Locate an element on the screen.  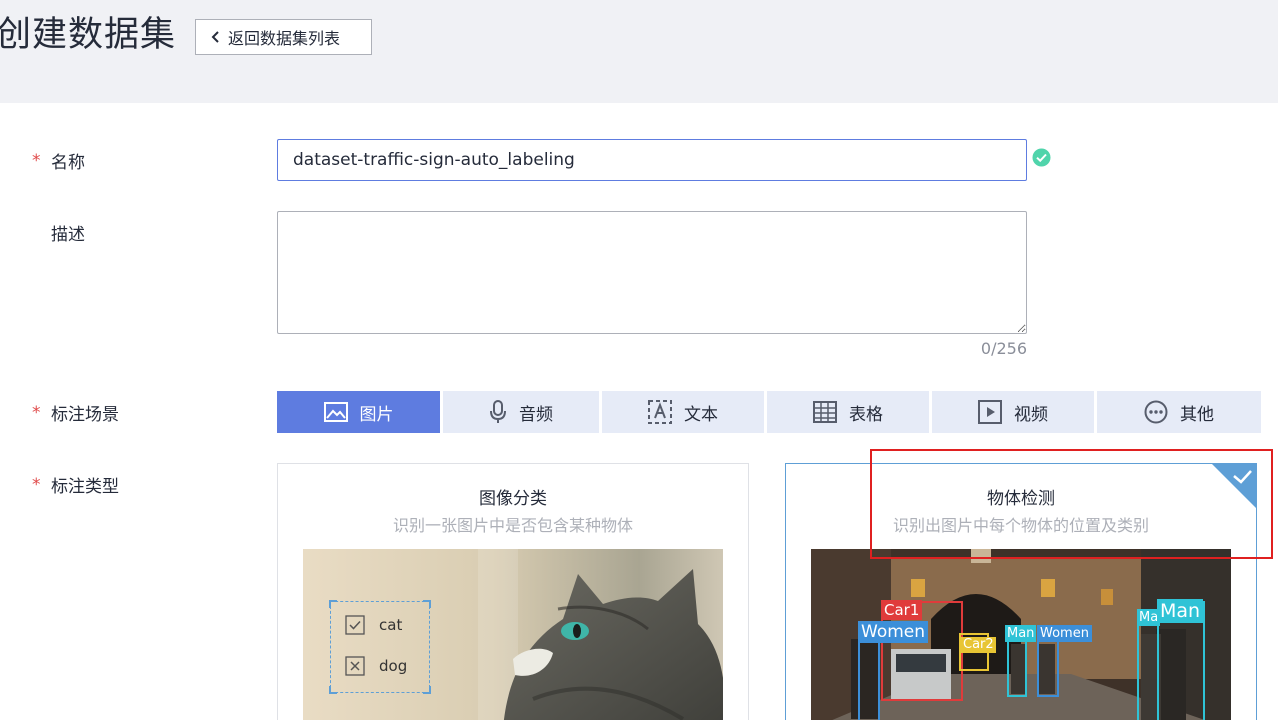
option-cat: cat is located at coordinates (373, 625).